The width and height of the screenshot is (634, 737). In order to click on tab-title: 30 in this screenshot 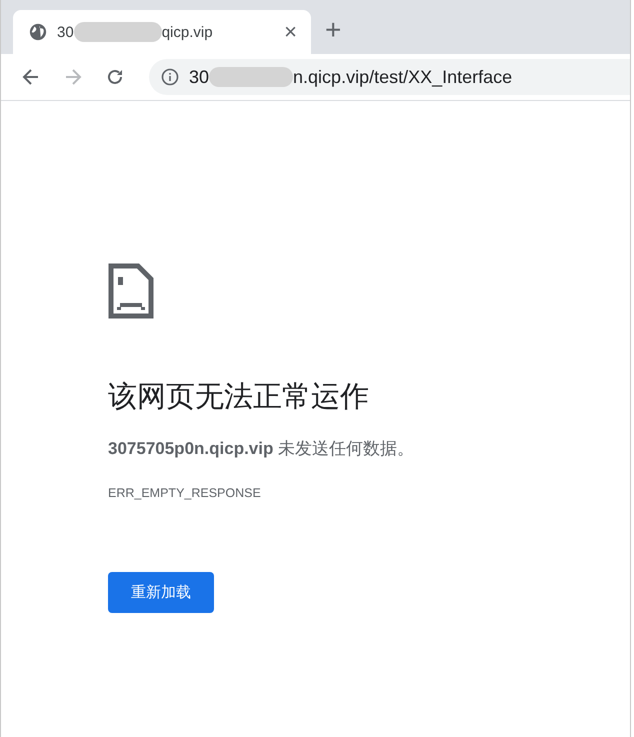, I will do `click(65, 32)`.